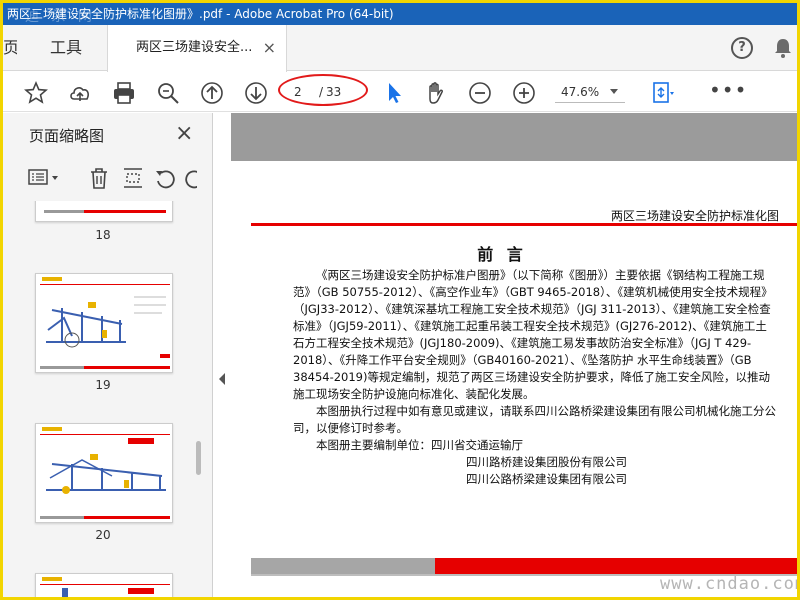  What do you see at coordinates (44, 178) in the screenshot?
I see `thumbnail-options-icon` at bounding box center [44, 178].